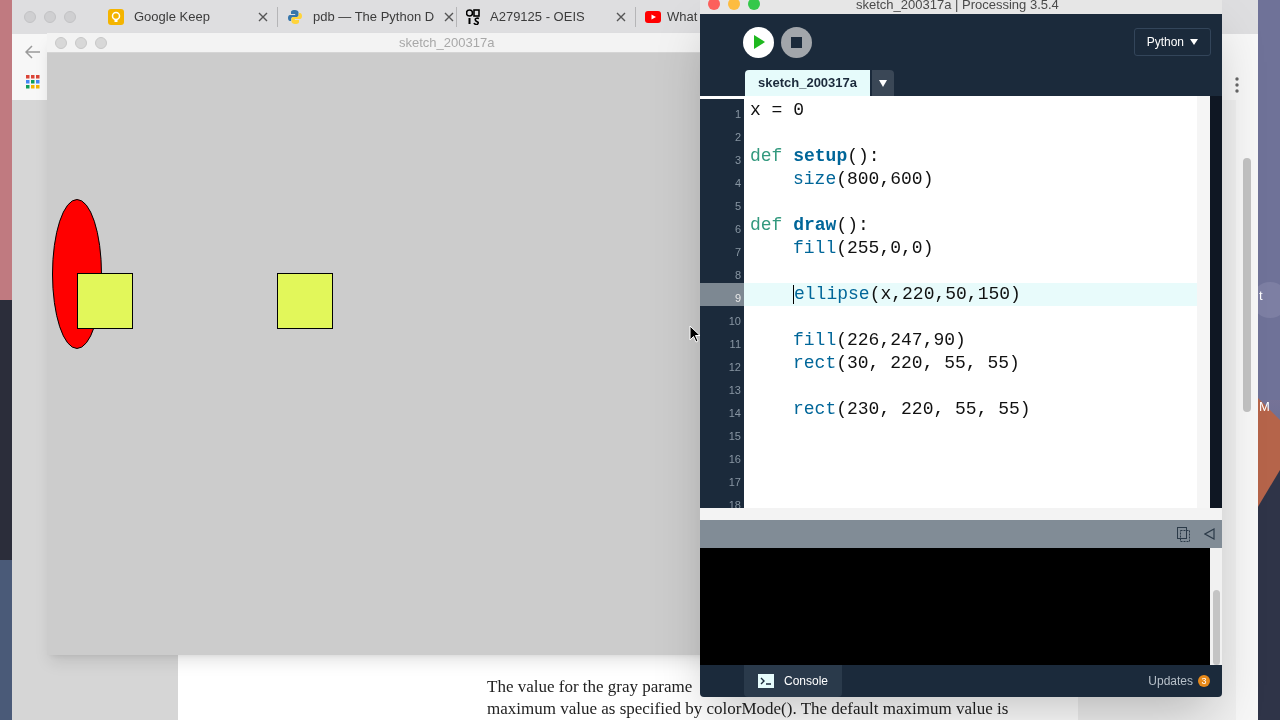 The height and width of the screenshot is (720, 1280). I want to click on tab-title: pdb — The Python D, so click(374, 17).